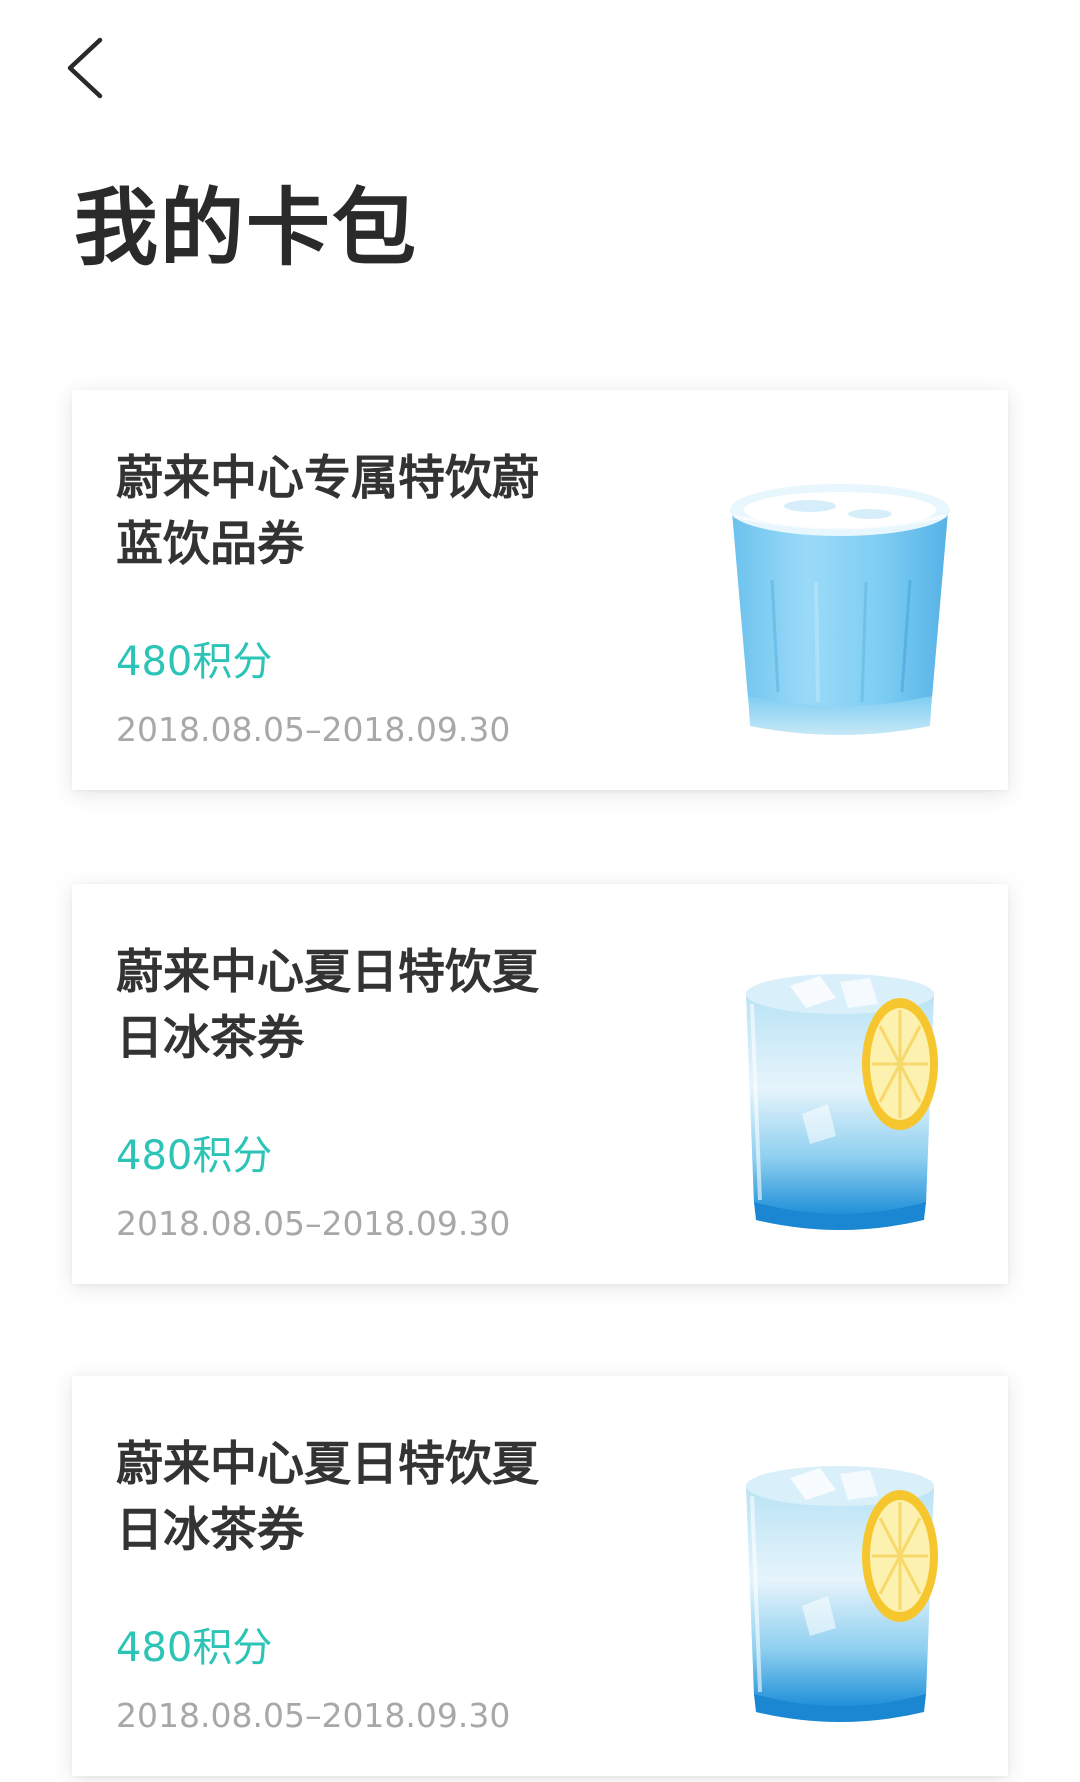 The image size is (1080, 1782). Describe the element at coordinates (327, 511) in the screenshot. I see `voucher-name: 蔚来中心专属特饮蔚蓝饮品券` at that location.